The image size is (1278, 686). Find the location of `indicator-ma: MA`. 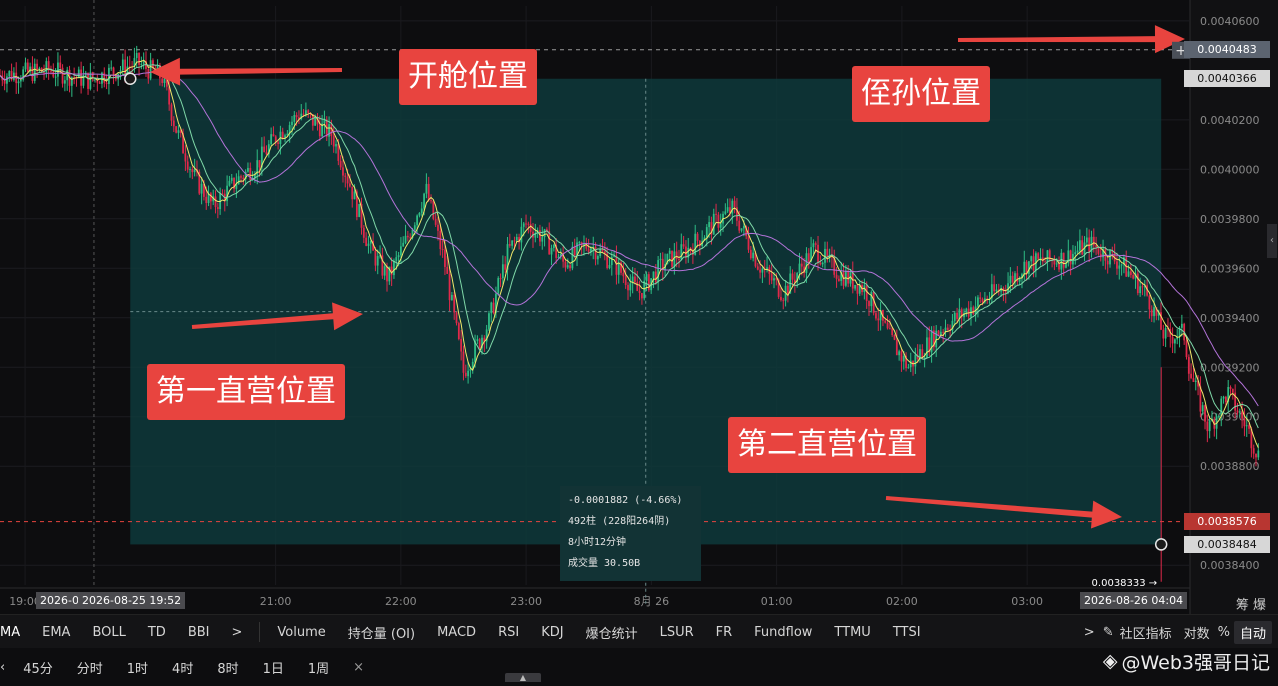

indicator-ma: MA is located at coordinates (15, 632).